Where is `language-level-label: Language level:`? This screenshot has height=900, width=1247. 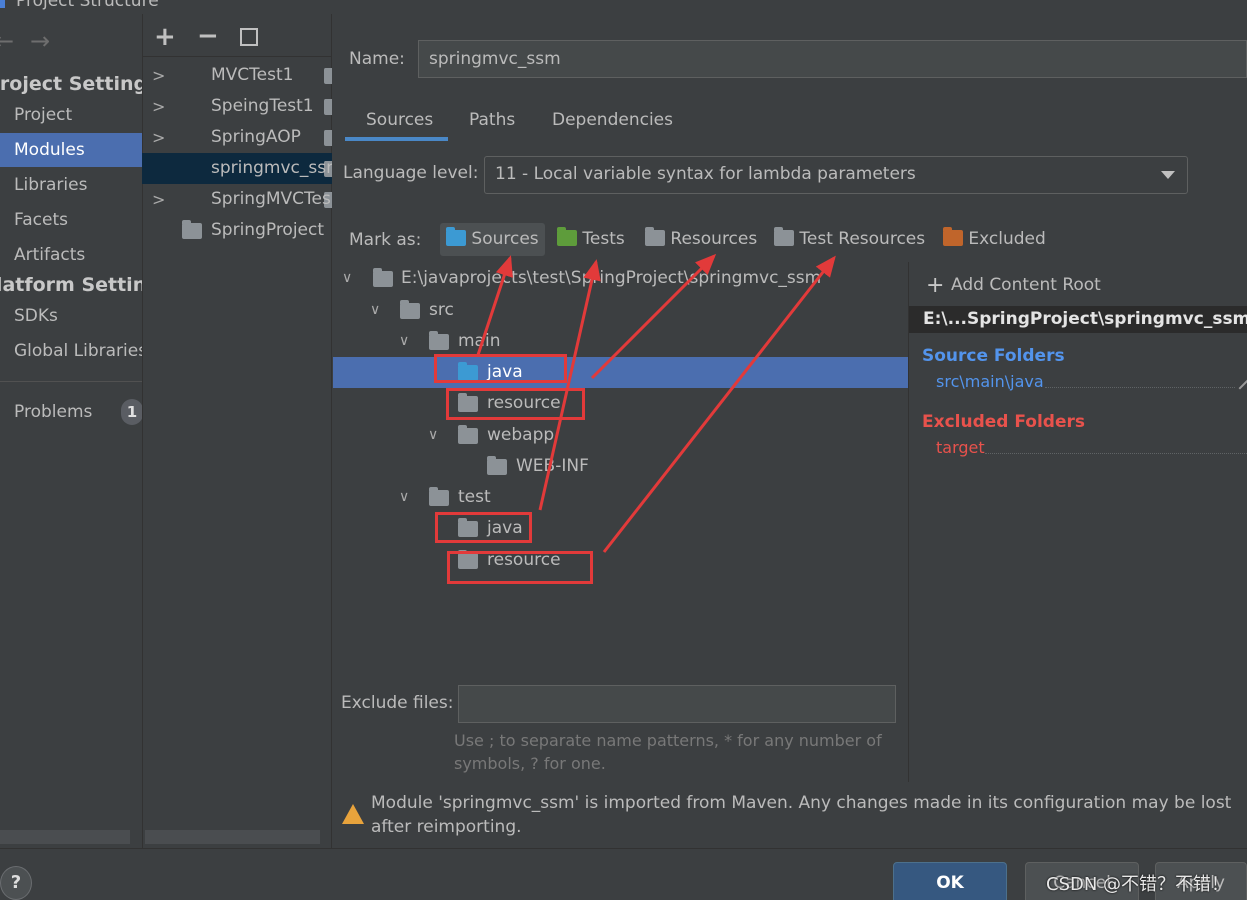
language-level-label: Language level: is located at coordinates (411, 173).